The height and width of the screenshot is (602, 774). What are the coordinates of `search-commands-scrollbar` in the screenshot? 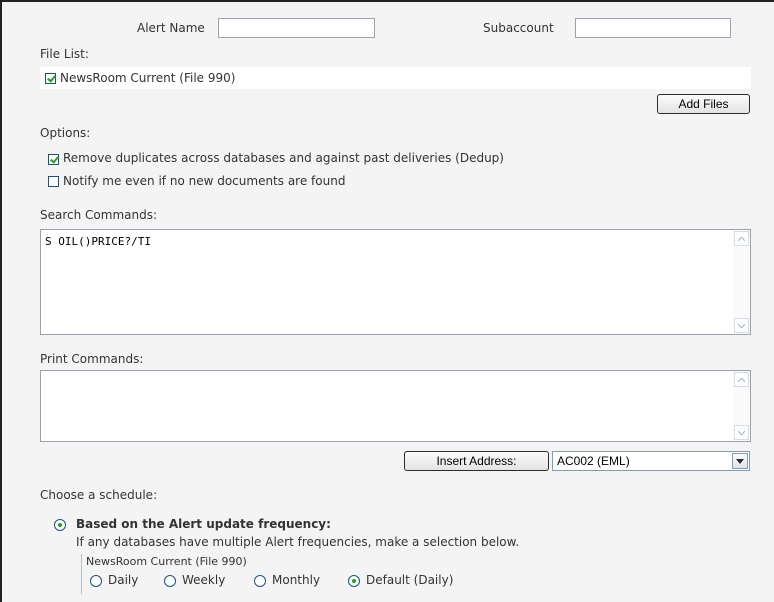 It's located at (741, 282).